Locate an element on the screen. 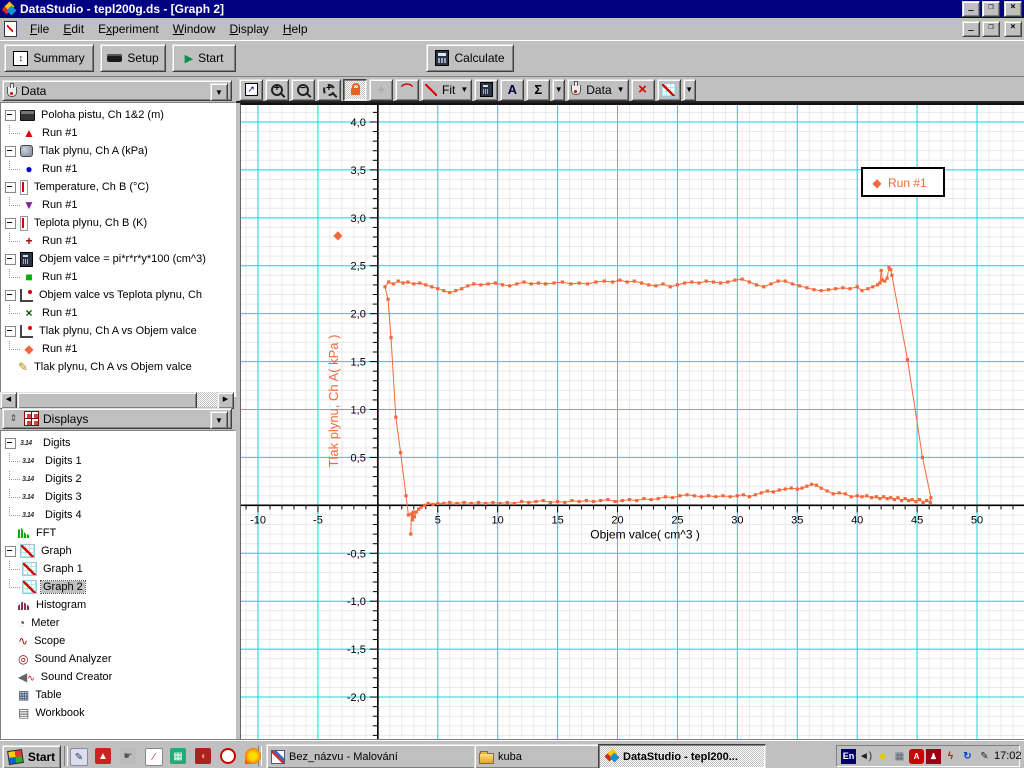  tray-update-icon: ↻ is located at coordinates (967, 756).